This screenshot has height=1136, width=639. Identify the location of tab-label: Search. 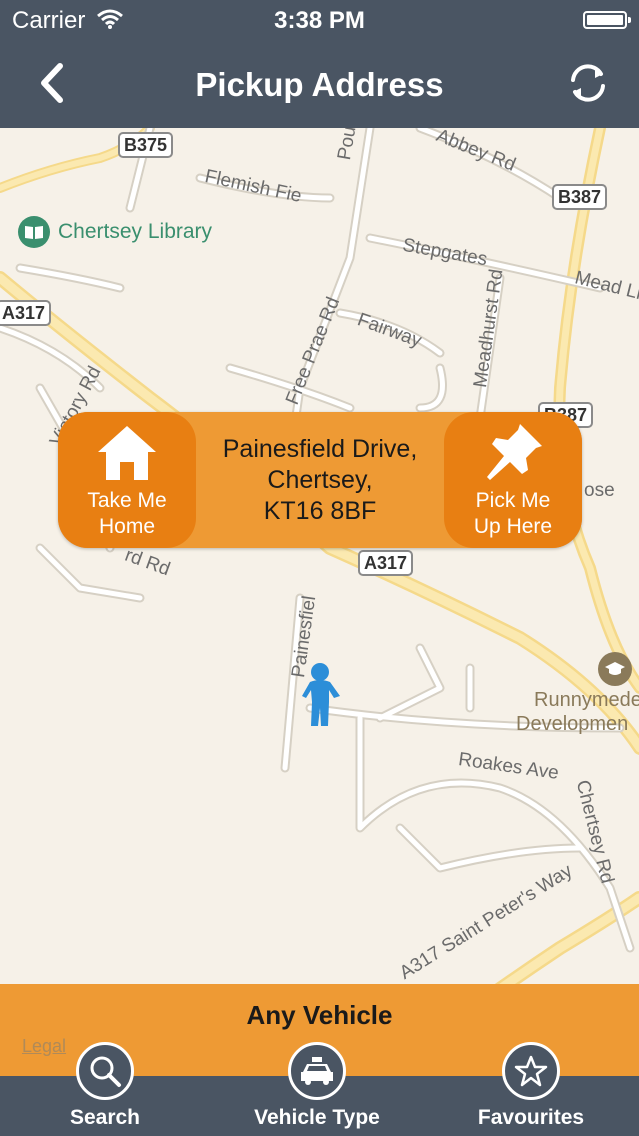
(105, 1117).